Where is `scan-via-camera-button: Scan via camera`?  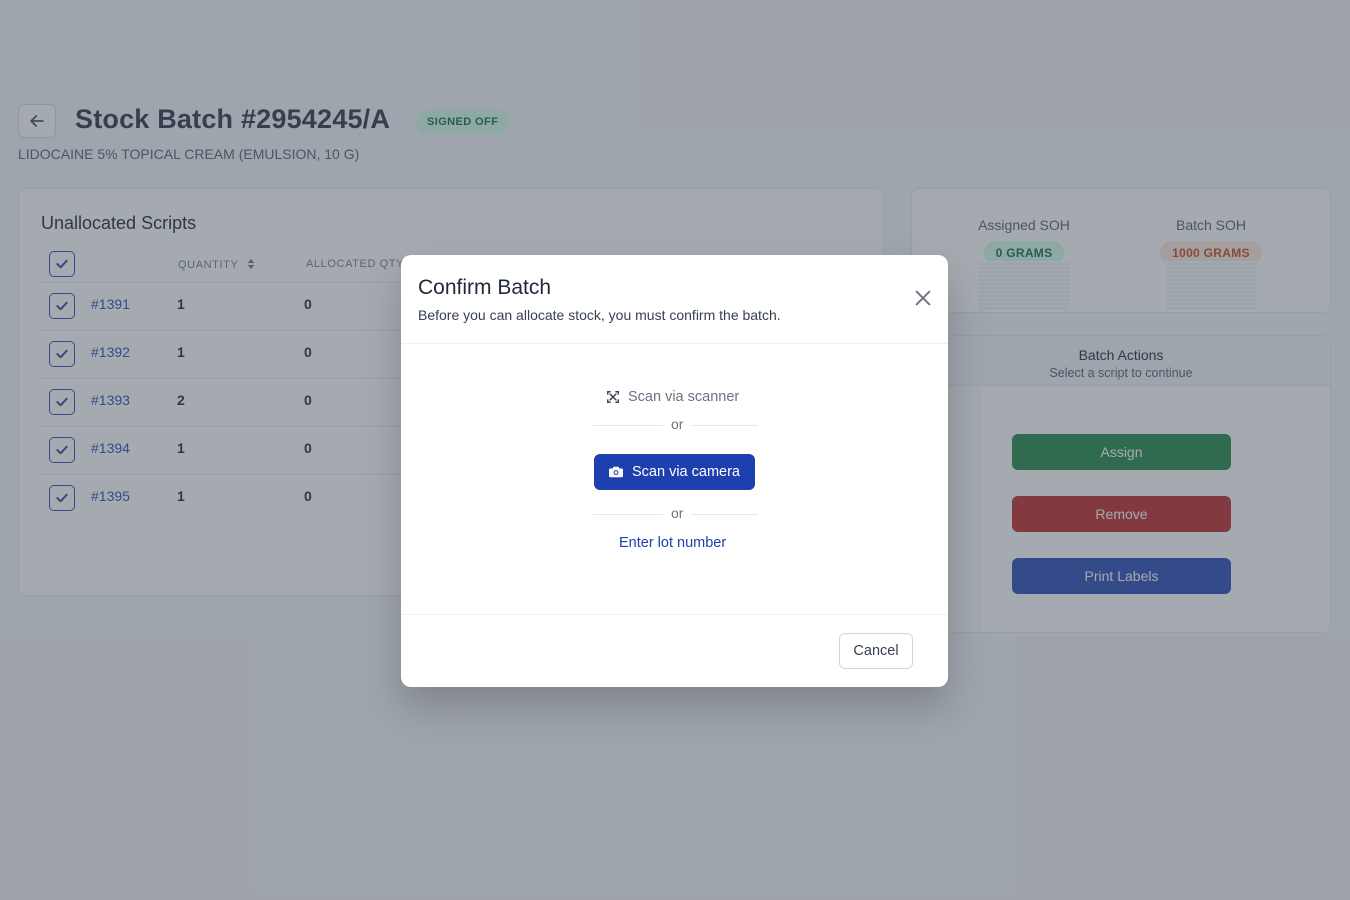
scan-via-camera-button: Scan via camera is located at coordinates (674, 472).